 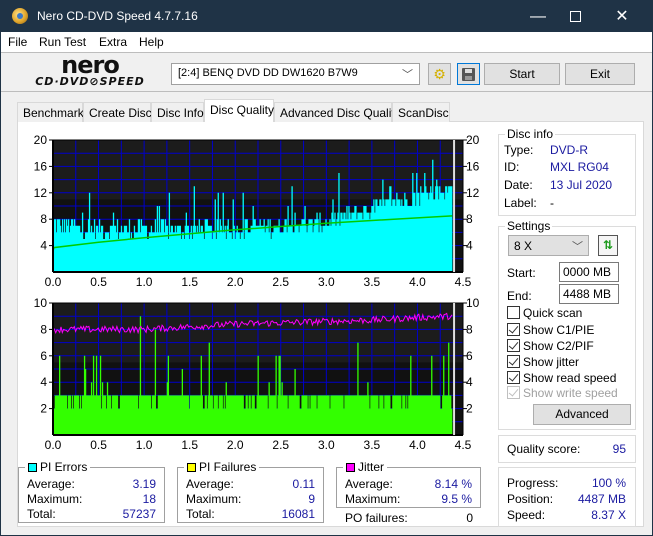 I want to click on gears-icon: ⚙, so click(x=439, y=74).